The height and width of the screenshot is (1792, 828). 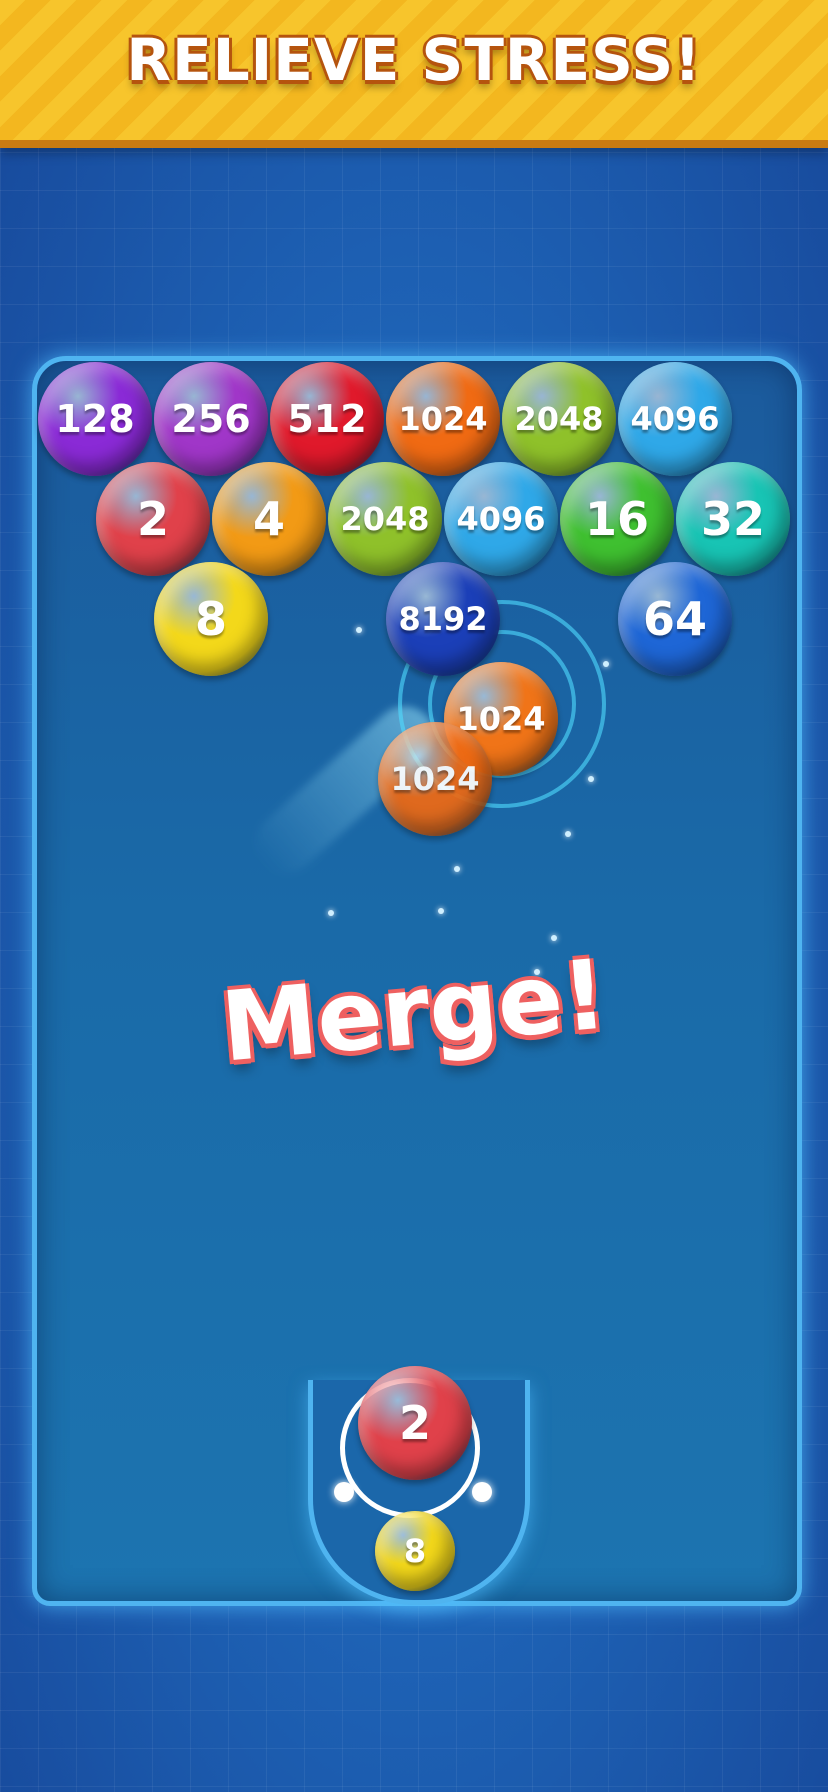 I want to click on promo-banner: RELIEVE STRESS!, so click(x=414, y=74).